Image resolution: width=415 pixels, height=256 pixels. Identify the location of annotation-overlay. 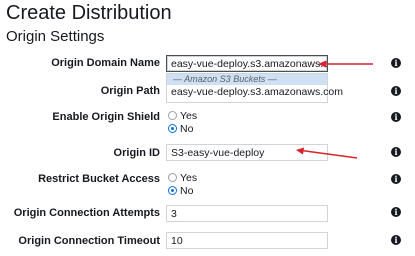
(334, 109).